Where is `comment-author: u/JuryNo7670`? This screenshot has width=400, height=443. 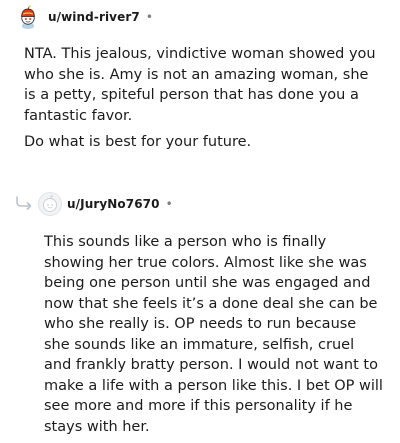 comment-author: u/JuryNo7670 is located at coordinates (113, 204).